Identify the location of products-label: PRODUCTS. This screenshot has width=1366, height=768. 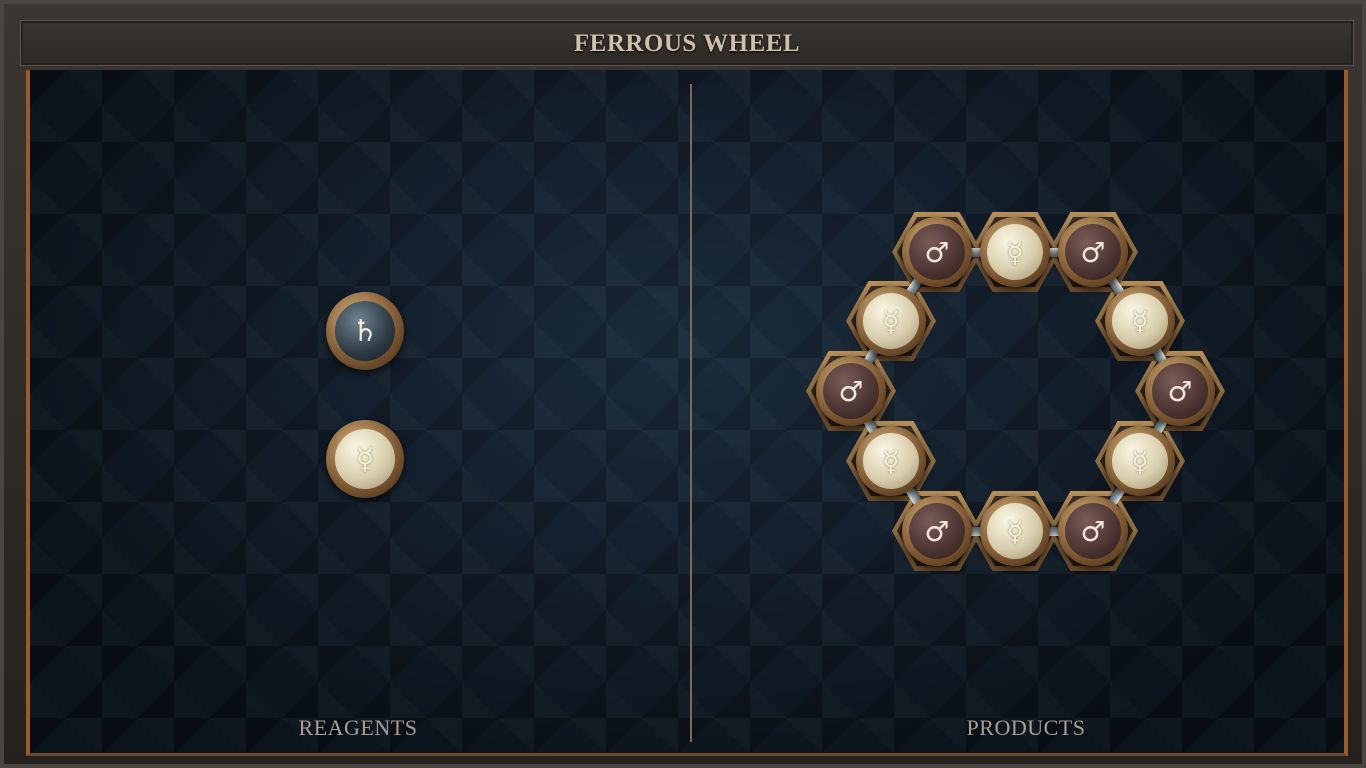
(1026, 727).